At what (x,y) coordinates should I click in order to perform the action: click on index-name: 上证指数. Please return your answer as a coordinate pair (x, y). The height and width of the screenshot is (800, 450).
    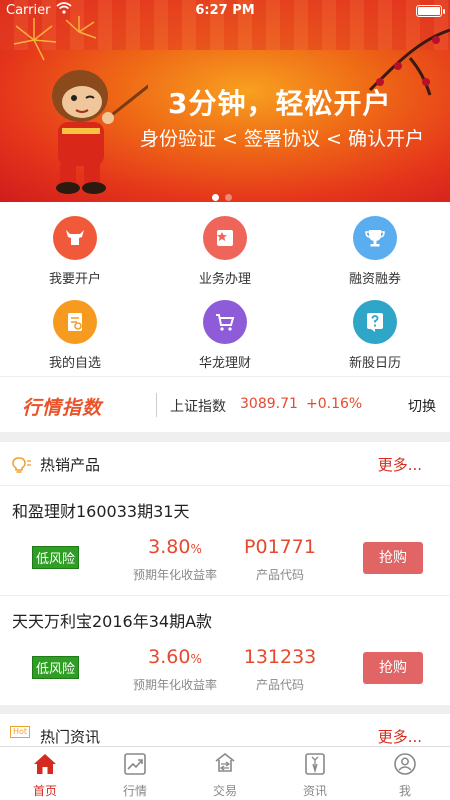
    Looking at the image, I should click on (198, 407).